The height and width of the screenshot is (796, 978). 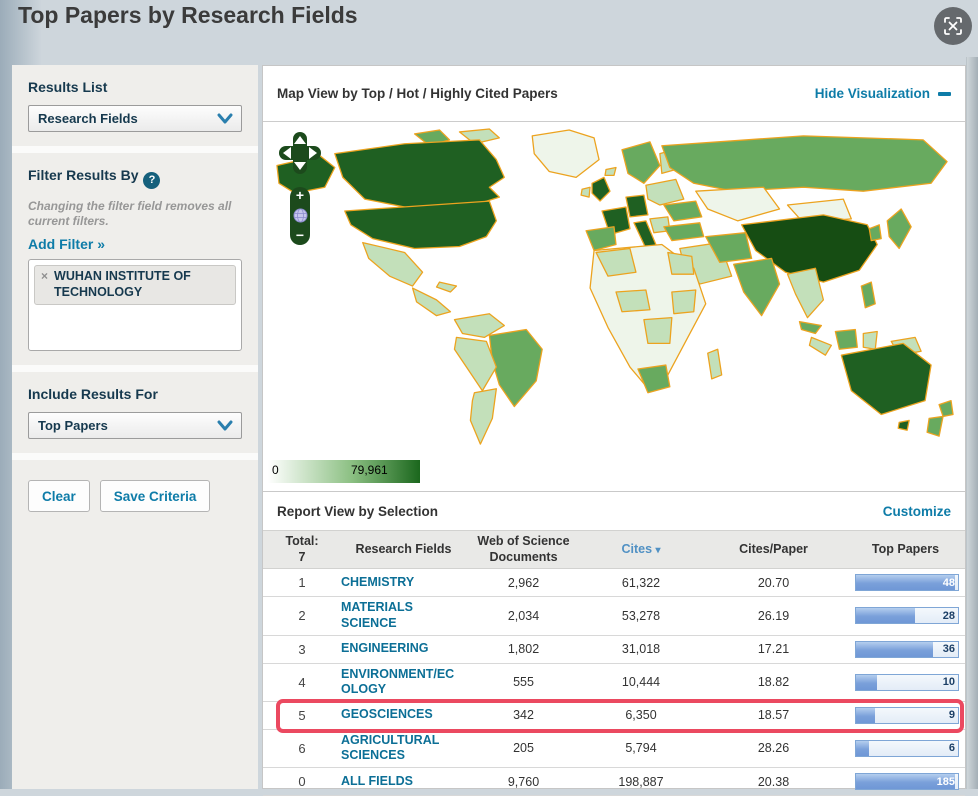 I want to click on results-list-section: Results List Research Fields, so click(x=135, y=105).